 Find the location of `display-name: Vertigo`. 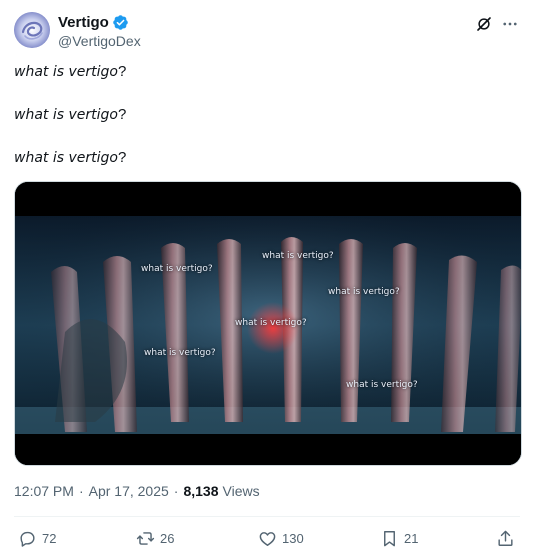

display-name: Vertigo is located at coordinates (83, 22).